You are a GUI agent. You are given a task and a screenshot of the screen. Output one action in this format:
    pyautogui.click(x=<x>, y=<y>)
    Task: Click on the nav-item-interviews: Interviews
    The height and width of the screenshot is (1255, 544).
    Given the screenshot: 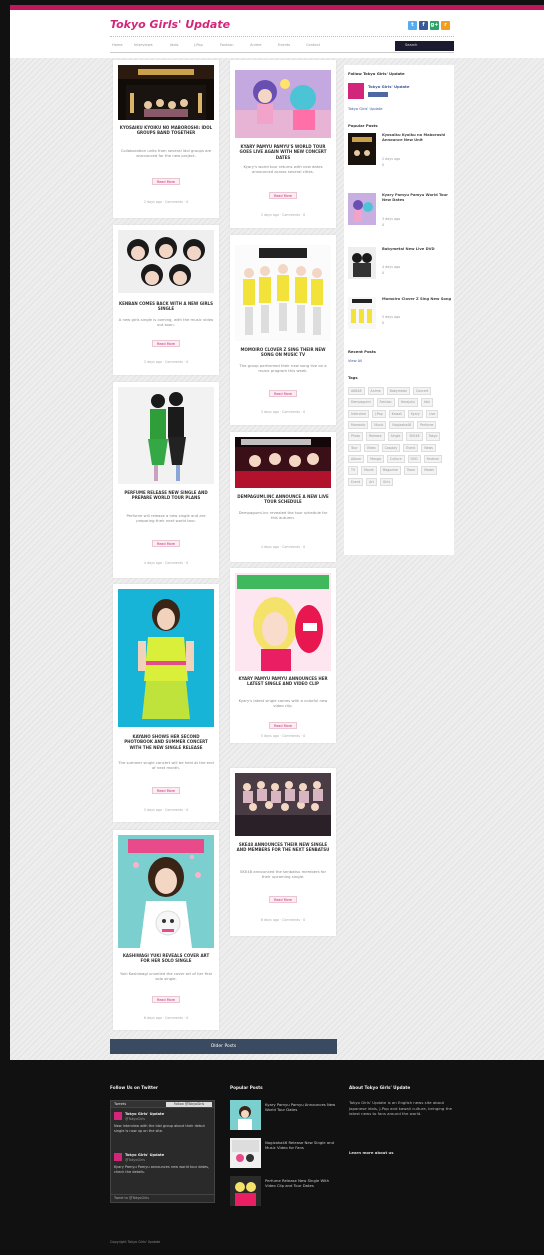 What is the action you would take?
    pyautogui.click(x=143, y=45)
    